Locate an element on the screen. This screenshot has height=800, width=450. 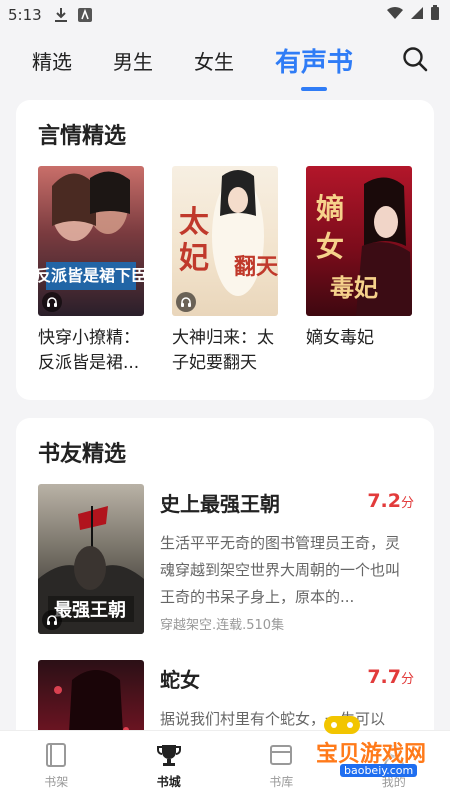
search-icon is located at coordinates (415, 59).